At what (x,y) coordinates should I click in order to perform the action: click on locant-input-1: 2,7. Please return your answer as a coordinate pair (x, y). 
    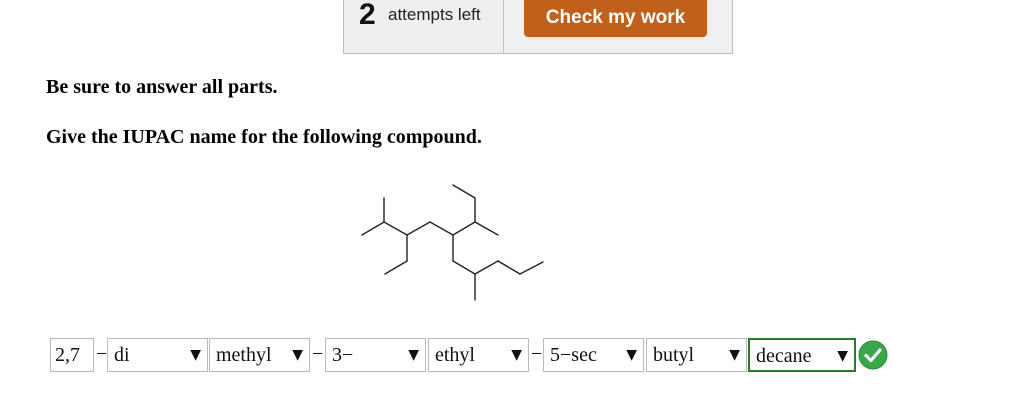
    Looking at the image, I should click on (72, 355).